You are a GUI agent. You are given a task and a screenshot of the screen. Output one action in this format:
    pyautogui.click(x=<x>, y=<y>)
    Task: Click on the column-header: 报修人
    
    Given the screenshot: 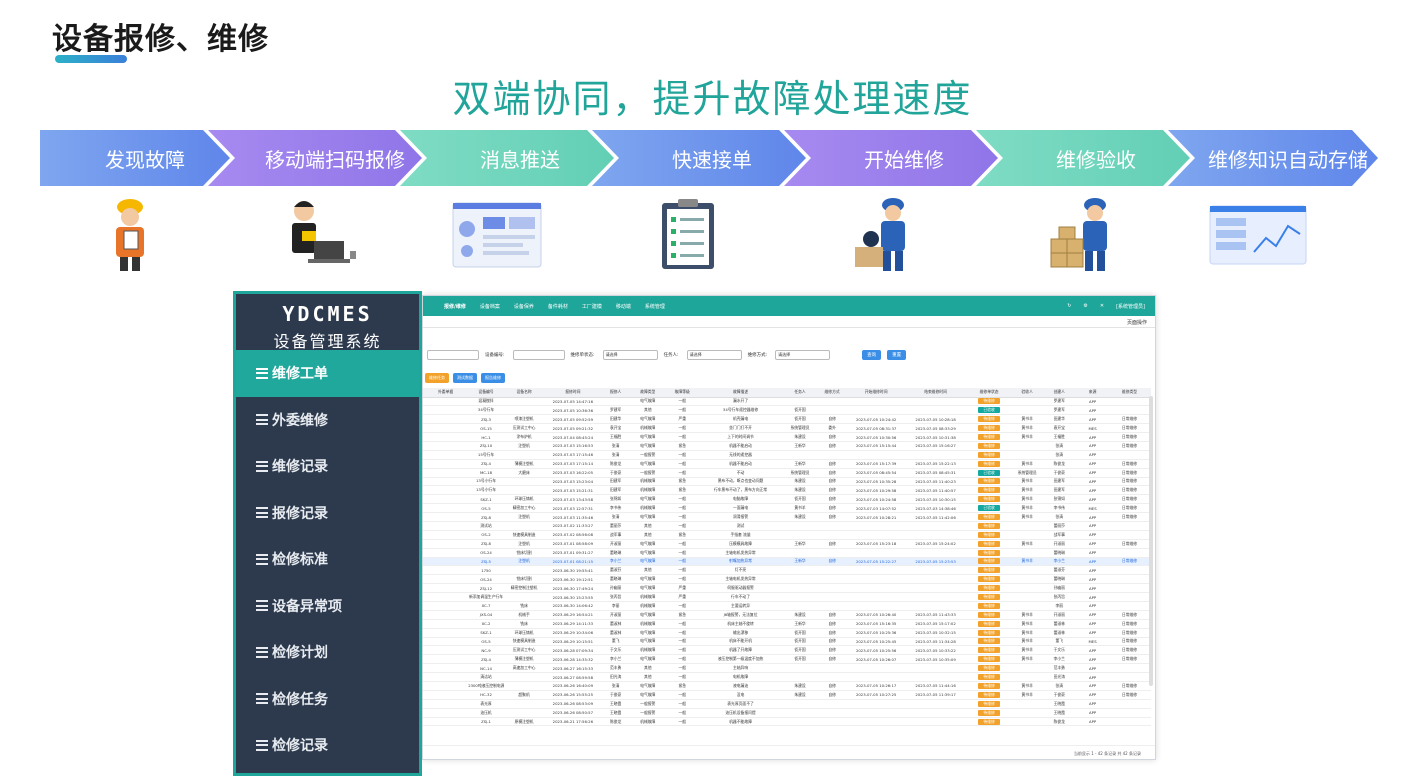 What is the action you would take?
    pyautogui.click(x=615, y=393)
    